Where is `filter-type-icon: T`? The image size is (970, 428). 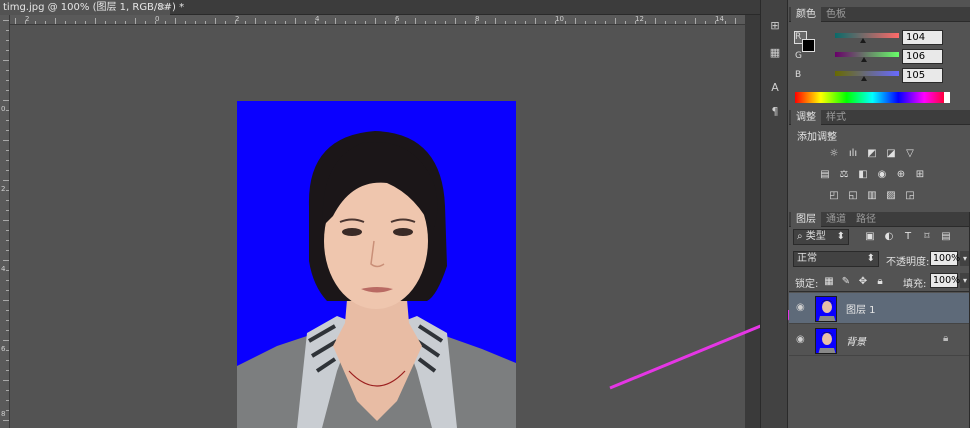
filter-type-icon: T is located at coordinates (908, 237).